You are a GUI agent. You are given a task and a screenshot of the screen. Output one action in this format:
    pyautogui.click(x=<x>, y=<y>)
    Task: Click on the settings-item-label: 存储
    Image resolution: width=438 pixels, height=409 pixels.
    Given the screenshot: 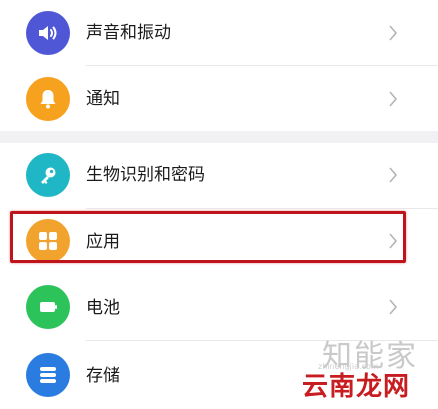 What is the action you would take?
    pyautogui.click(x=103, y=376)
    